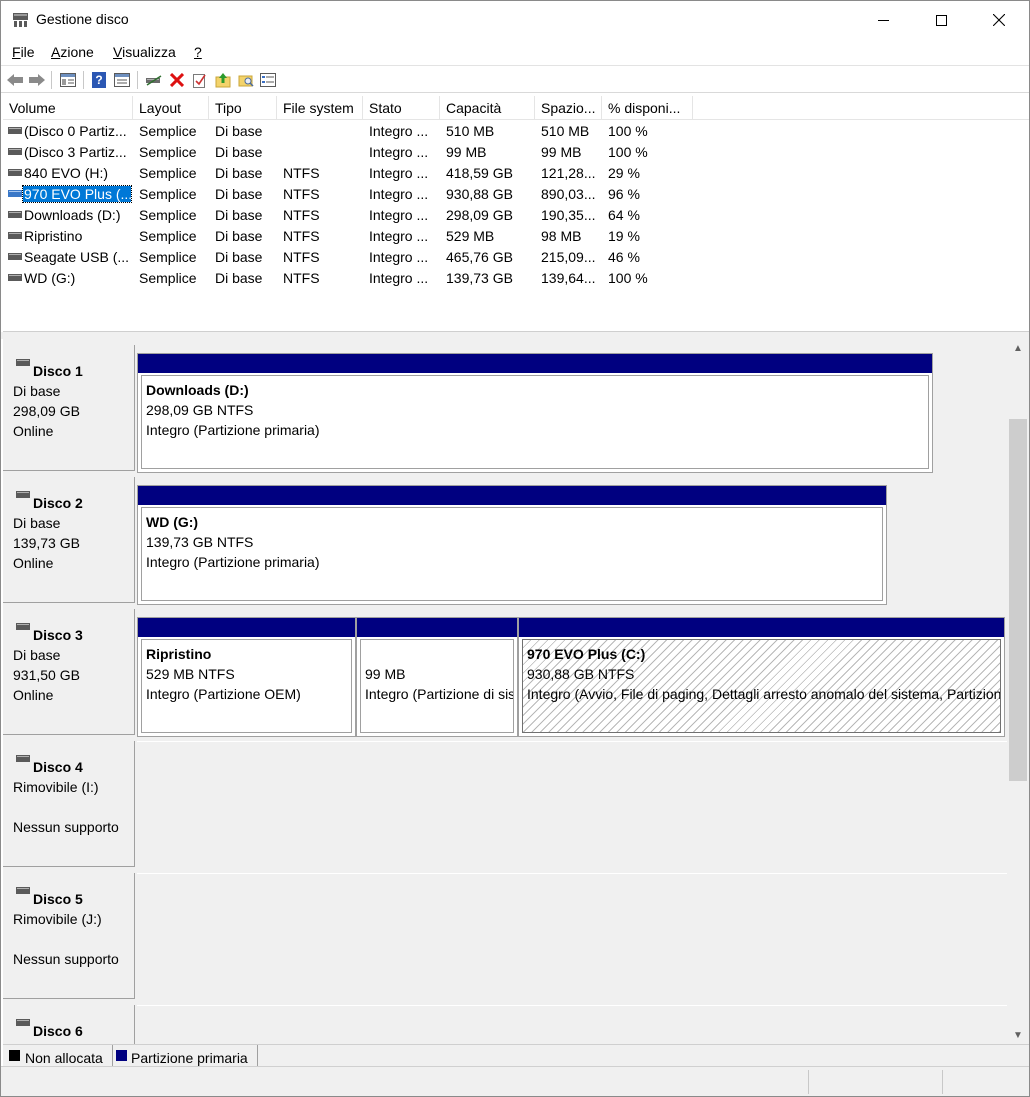 The height and width of the screenshot is (1097, 1030). Describe the element at coordinates (437, 677) in the screenshot. I see `partition-block: 99 MB Integro (Partizione di sistema EFI)` at that location.